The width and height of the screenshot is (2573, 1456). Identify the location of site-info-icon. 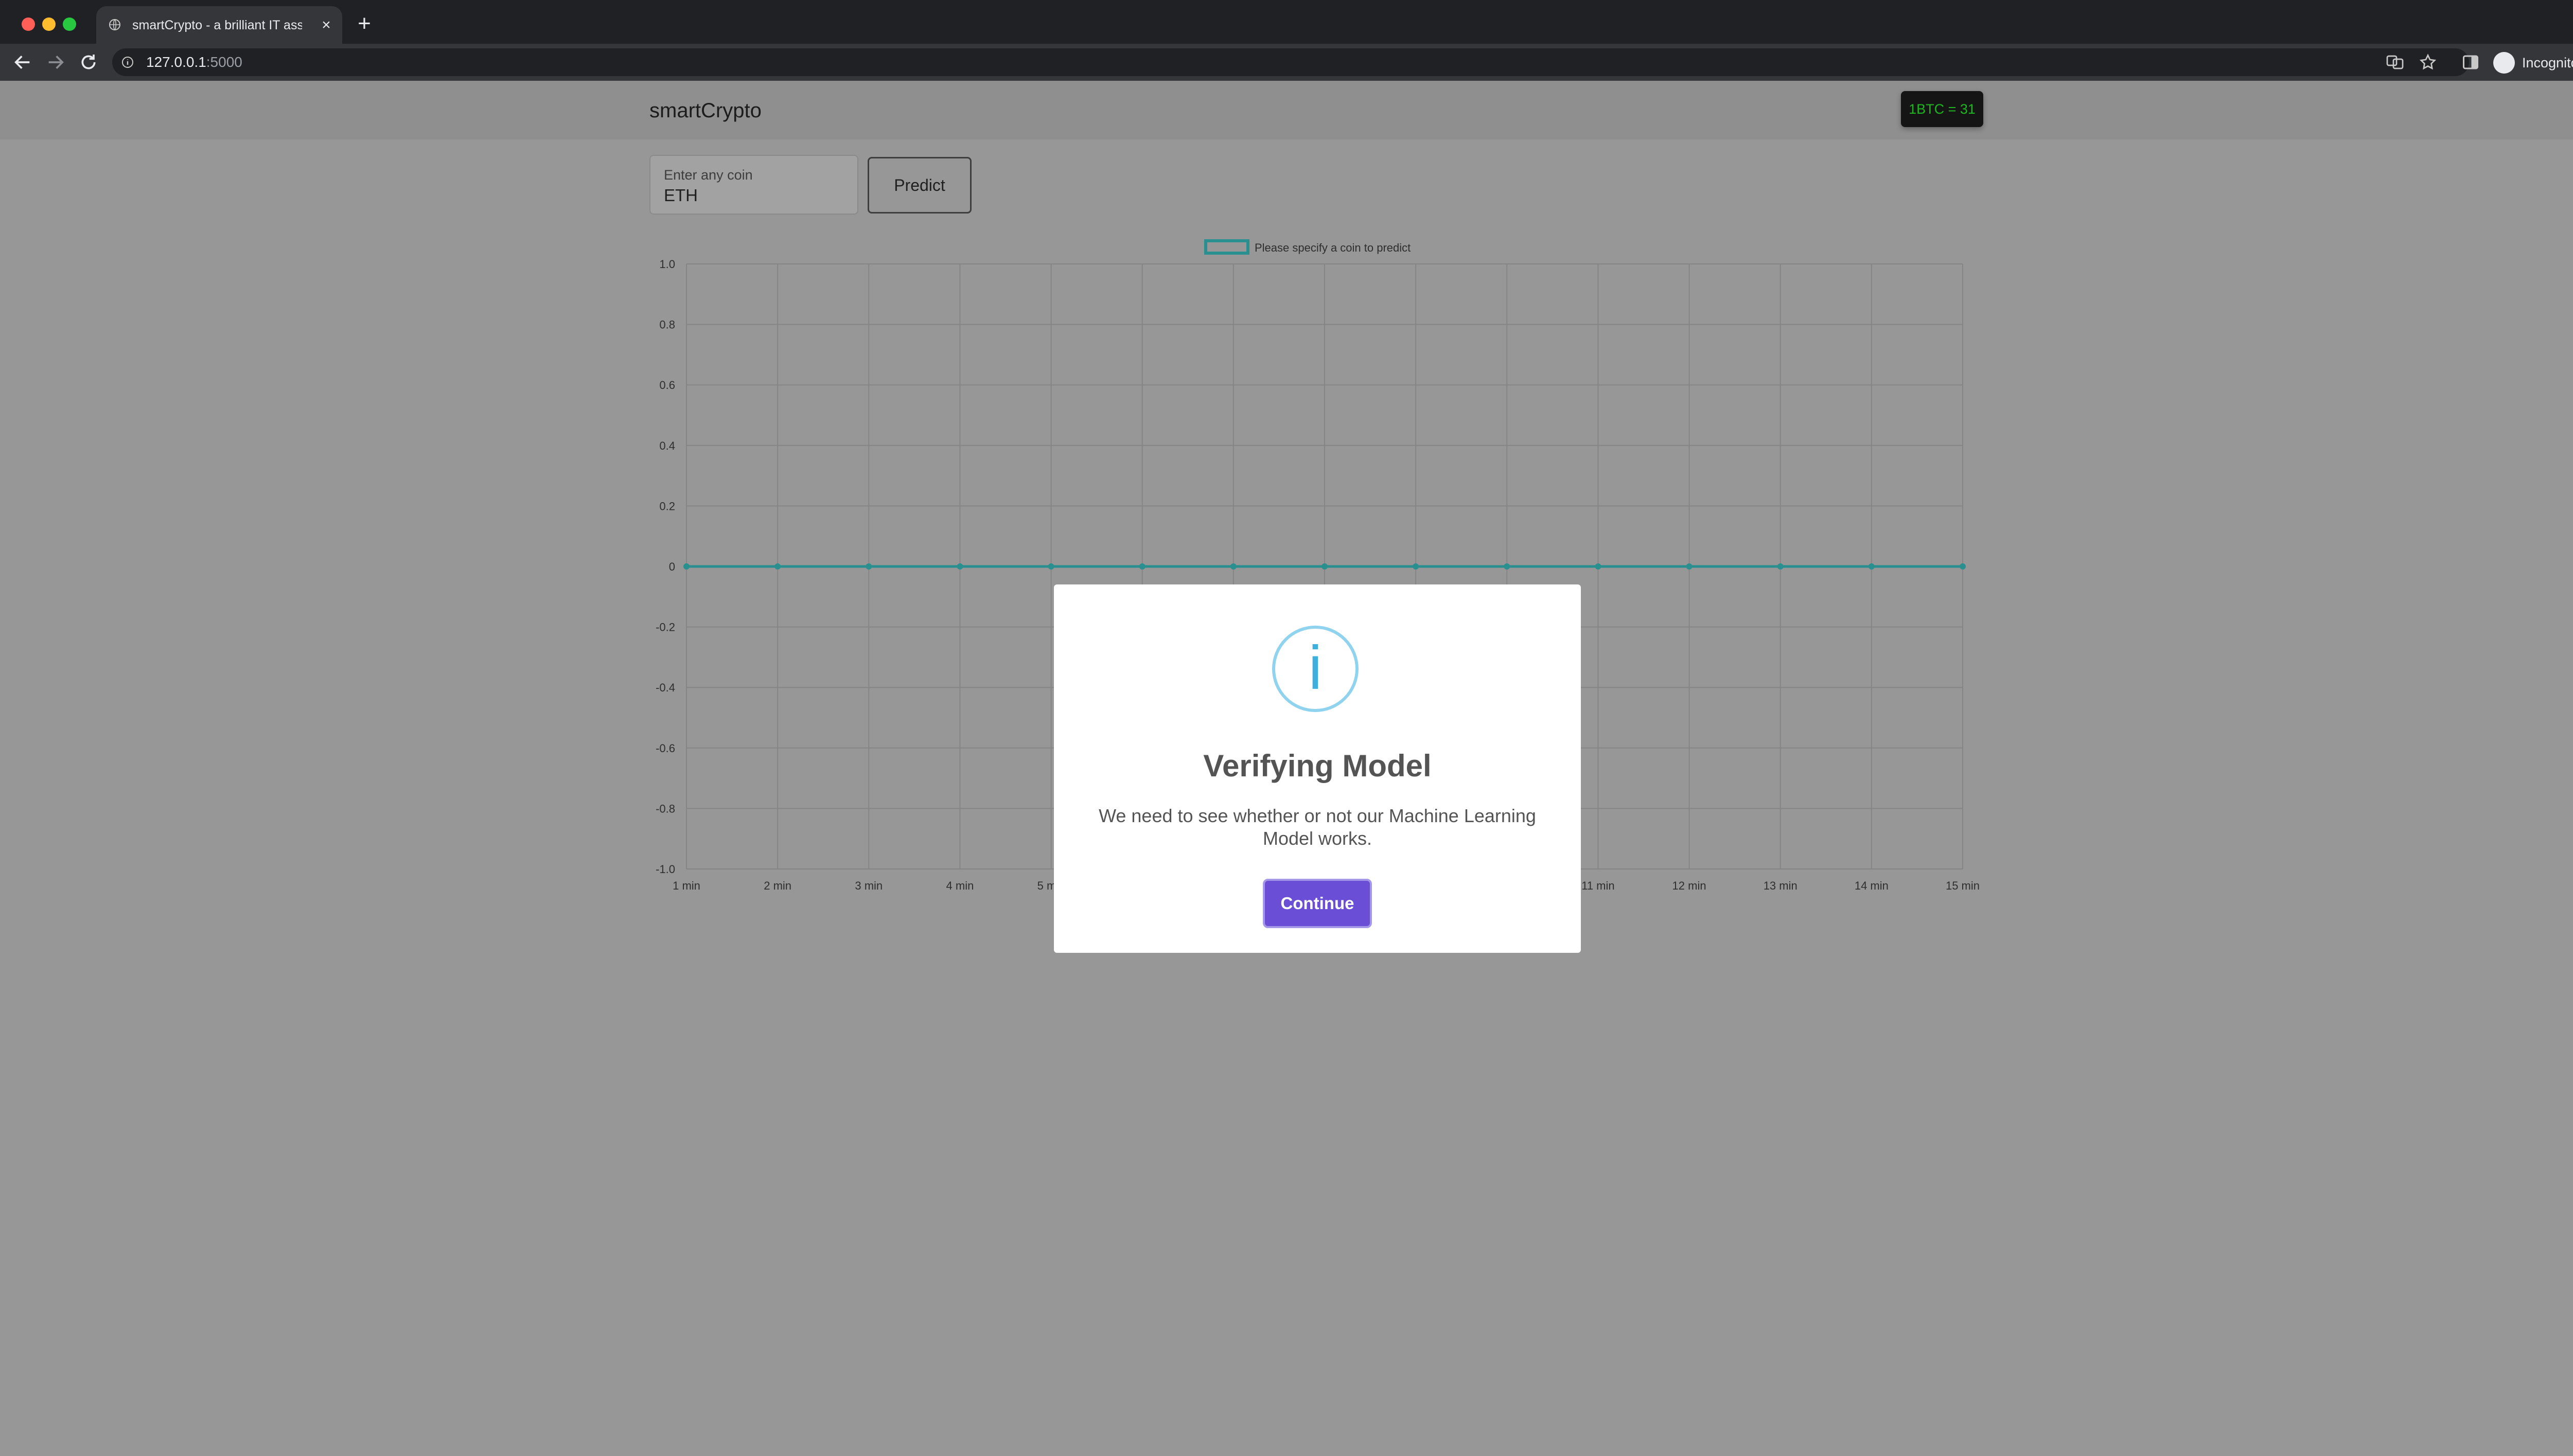
(127, 62).